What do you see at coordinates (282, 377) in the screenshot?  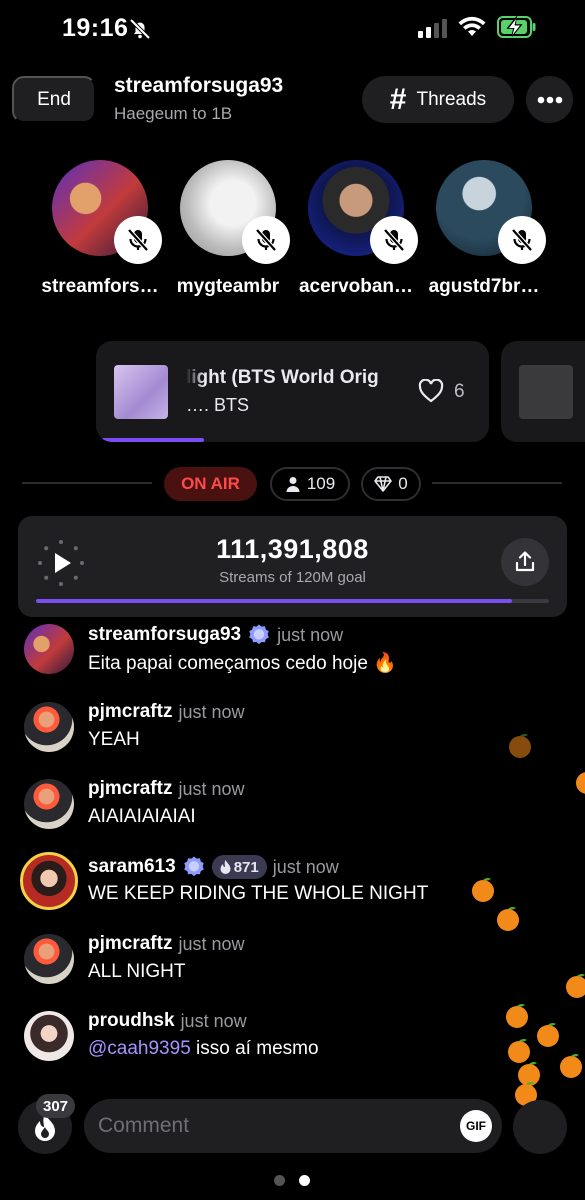 I see `track-title: light (BTS World Orig` at bounding box center [282, 377].